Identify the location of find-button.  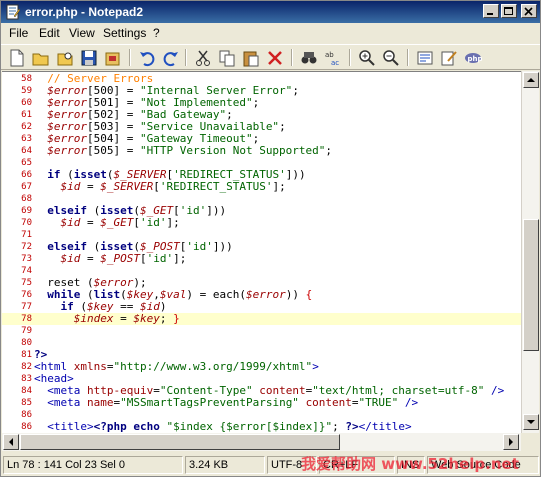
(309, 58).